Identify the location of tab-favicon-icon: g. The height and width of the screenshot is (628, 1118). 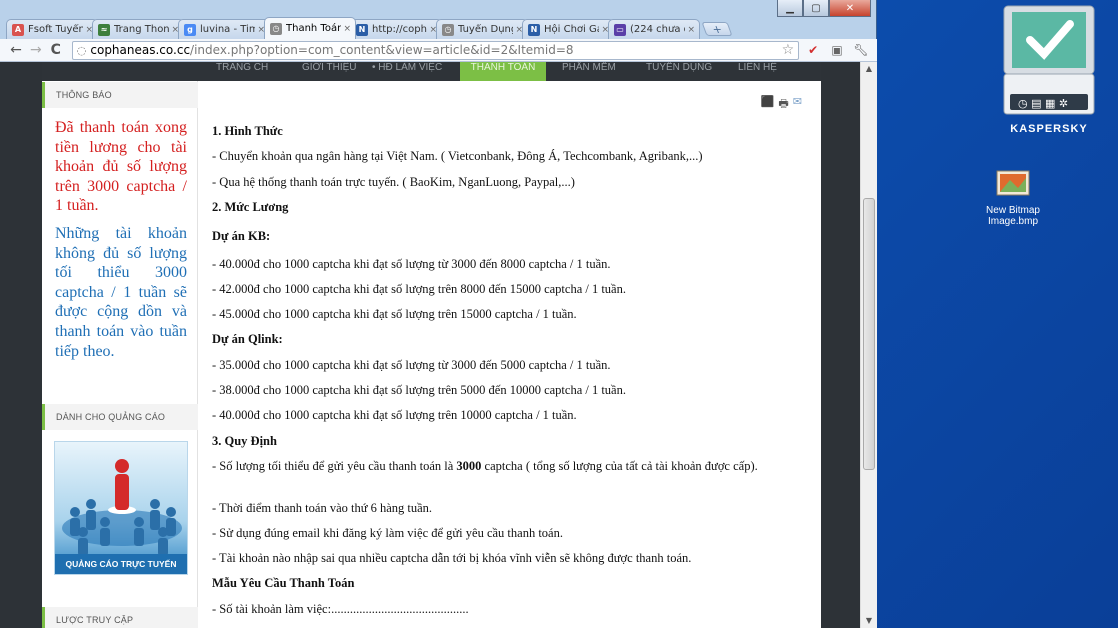
(190, 29).